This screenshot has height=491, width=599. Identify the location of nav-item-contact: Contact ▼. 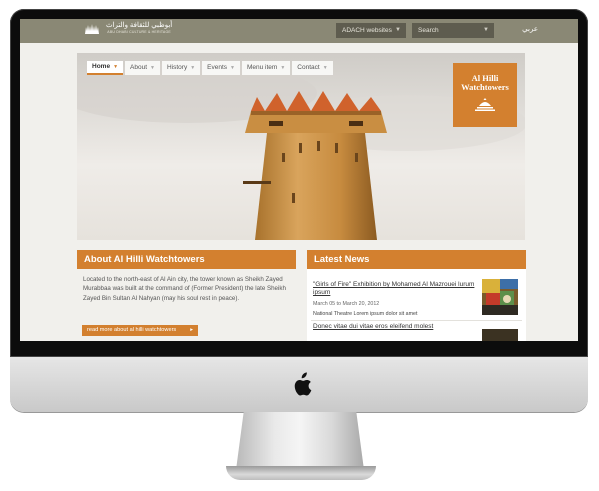
(312, 68).